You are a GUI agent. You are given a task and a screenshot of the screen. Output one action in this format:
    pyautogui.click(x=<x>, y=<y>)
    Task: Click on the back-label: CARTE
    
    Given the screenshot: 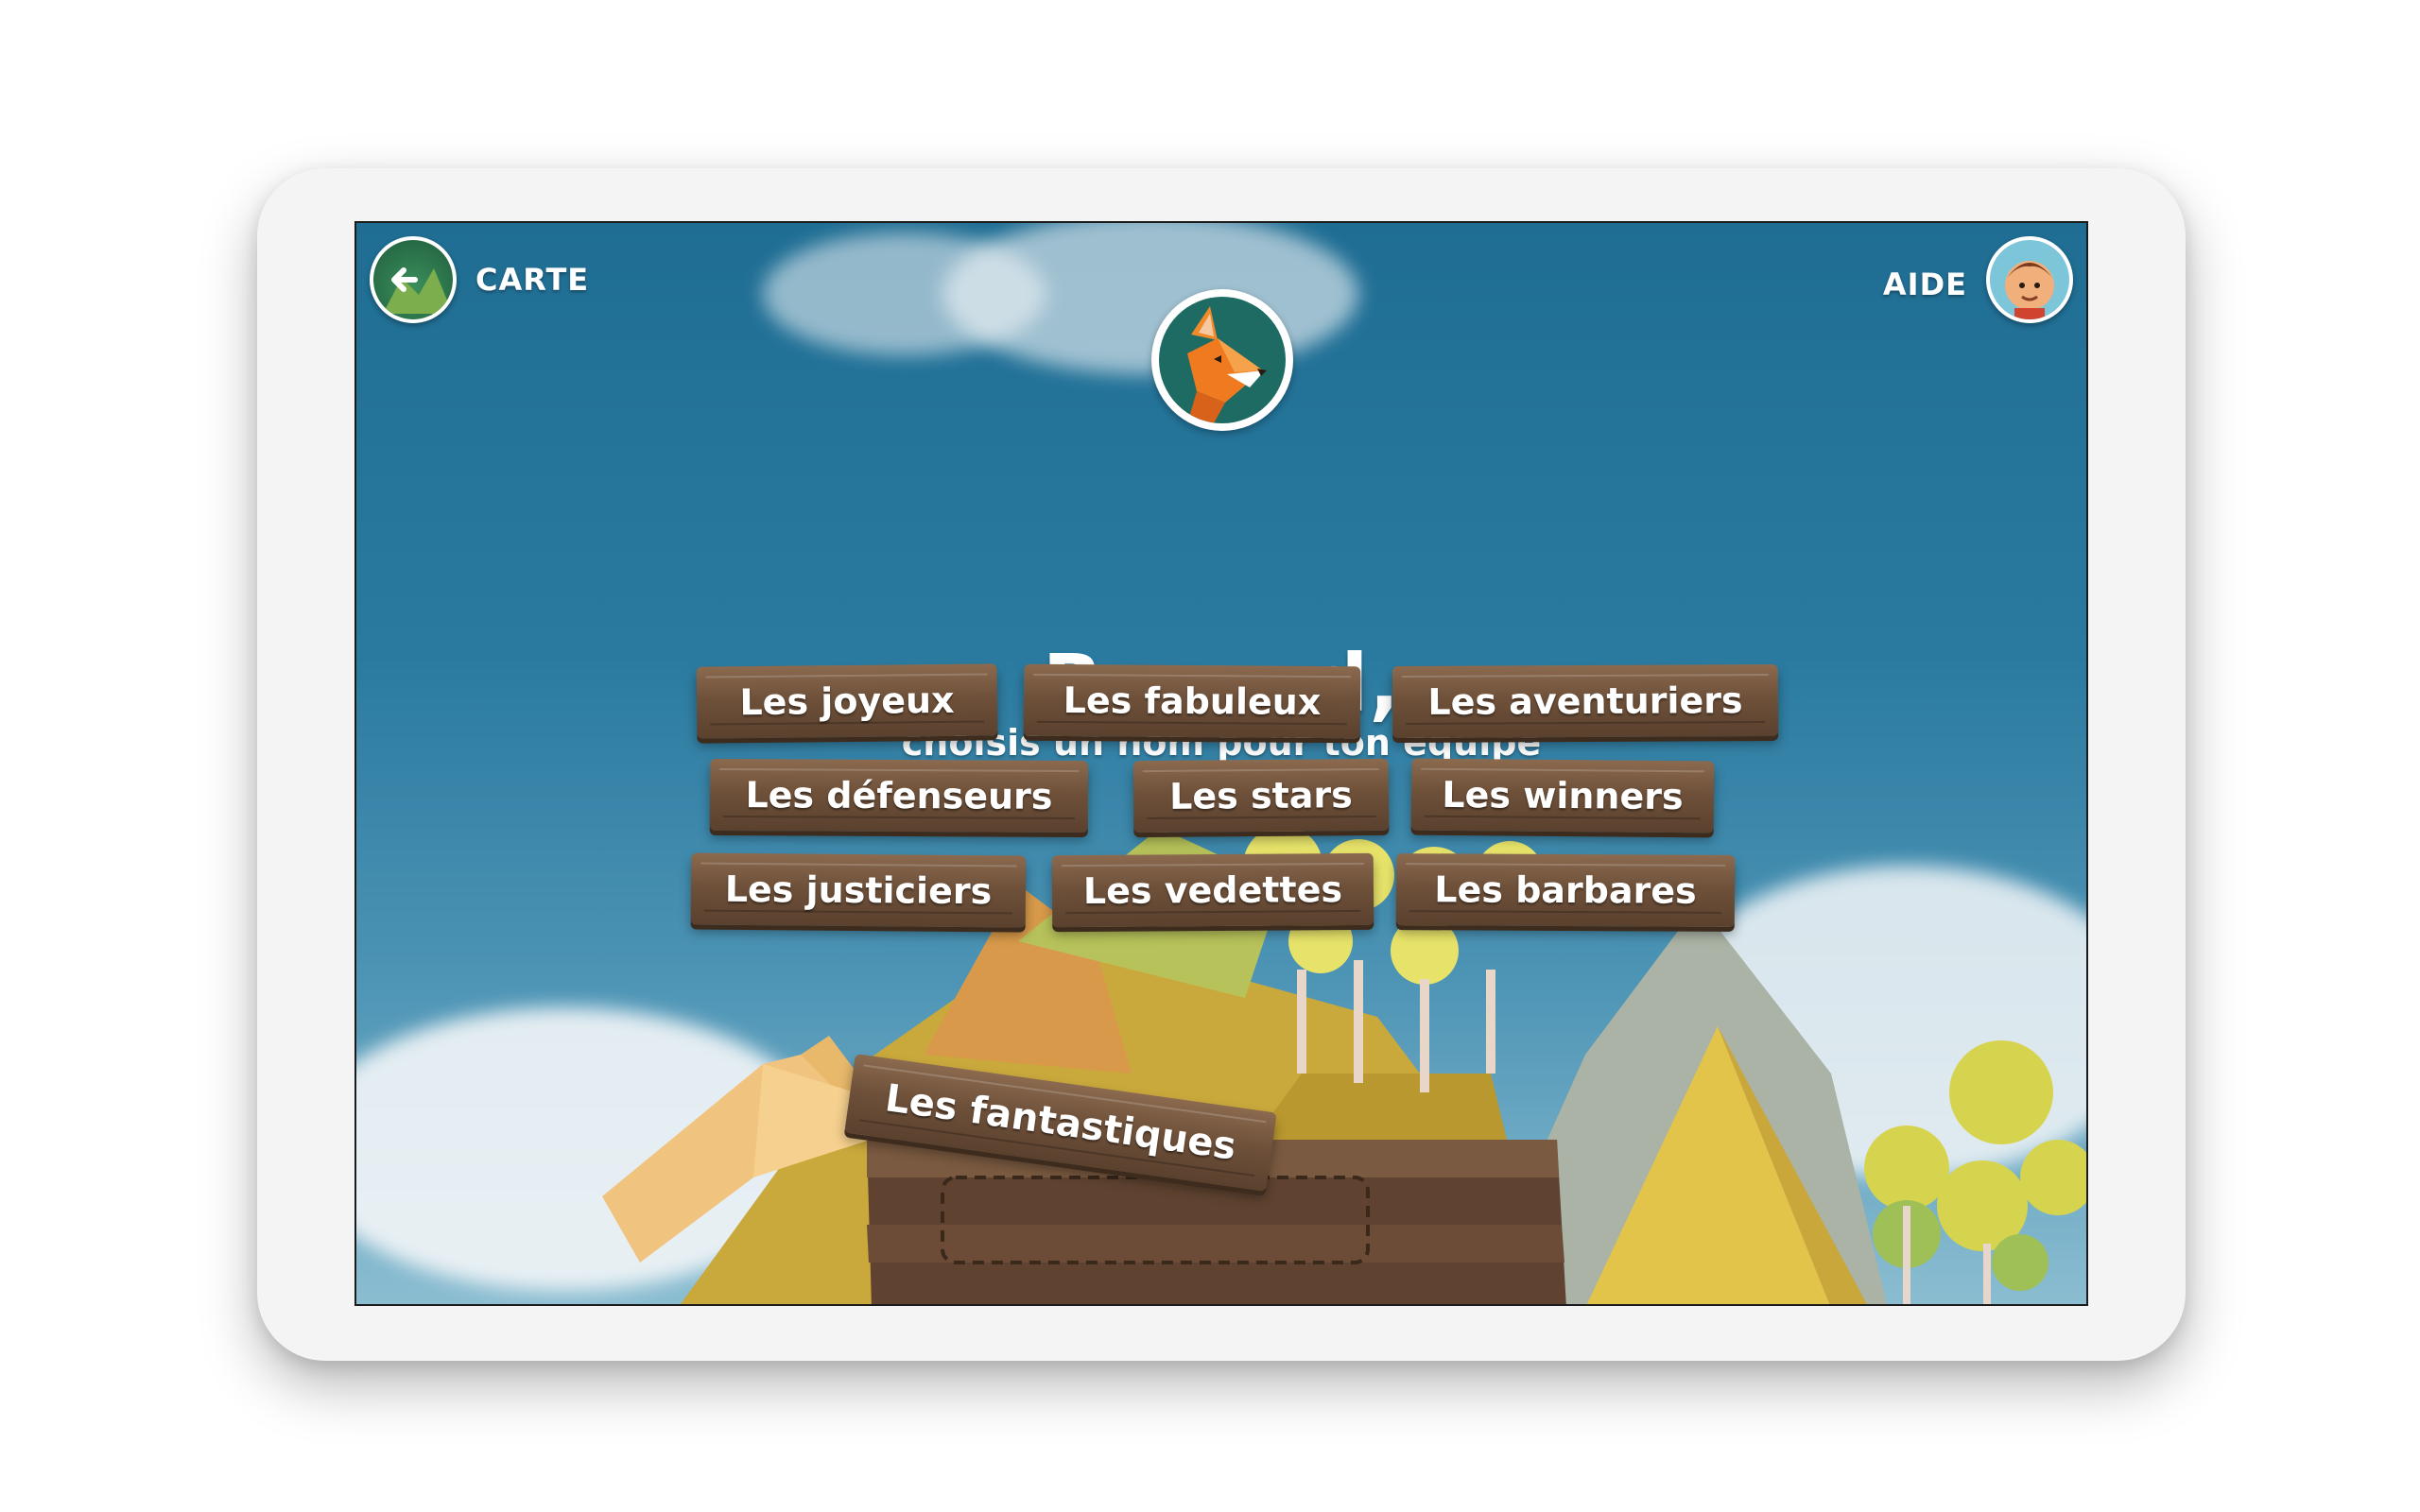 What is the action you would take?
    pyautogui.click(x=532, y=280)
    